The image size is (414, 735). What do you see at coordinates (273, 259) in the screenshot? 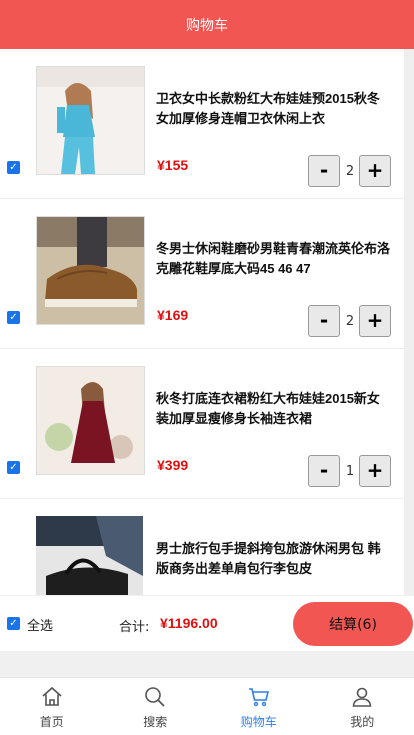
I see `product-title: 冬男士休闲鞋磨砂男鞋青春潮流英伦布洛克雕花鞋厚底大码45 46 47` at bounding box center [273, 259].